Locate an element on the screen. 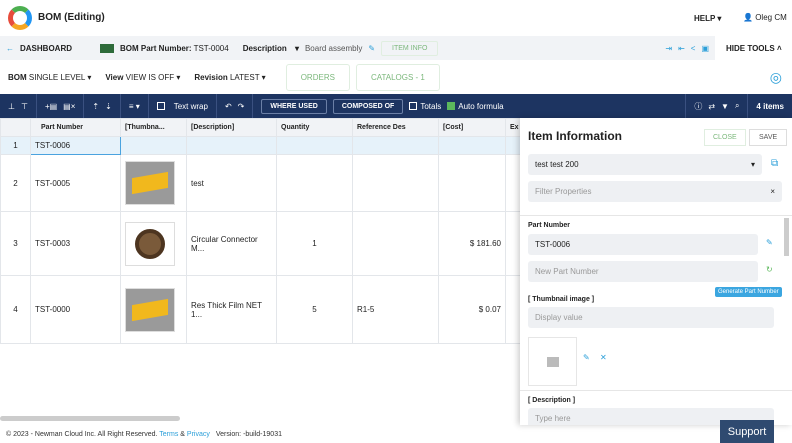 Image resolution: width=792 pixels, height=443 pixels. edit-thumbnail-icon: ✎ is located at coordinates (586, 357).